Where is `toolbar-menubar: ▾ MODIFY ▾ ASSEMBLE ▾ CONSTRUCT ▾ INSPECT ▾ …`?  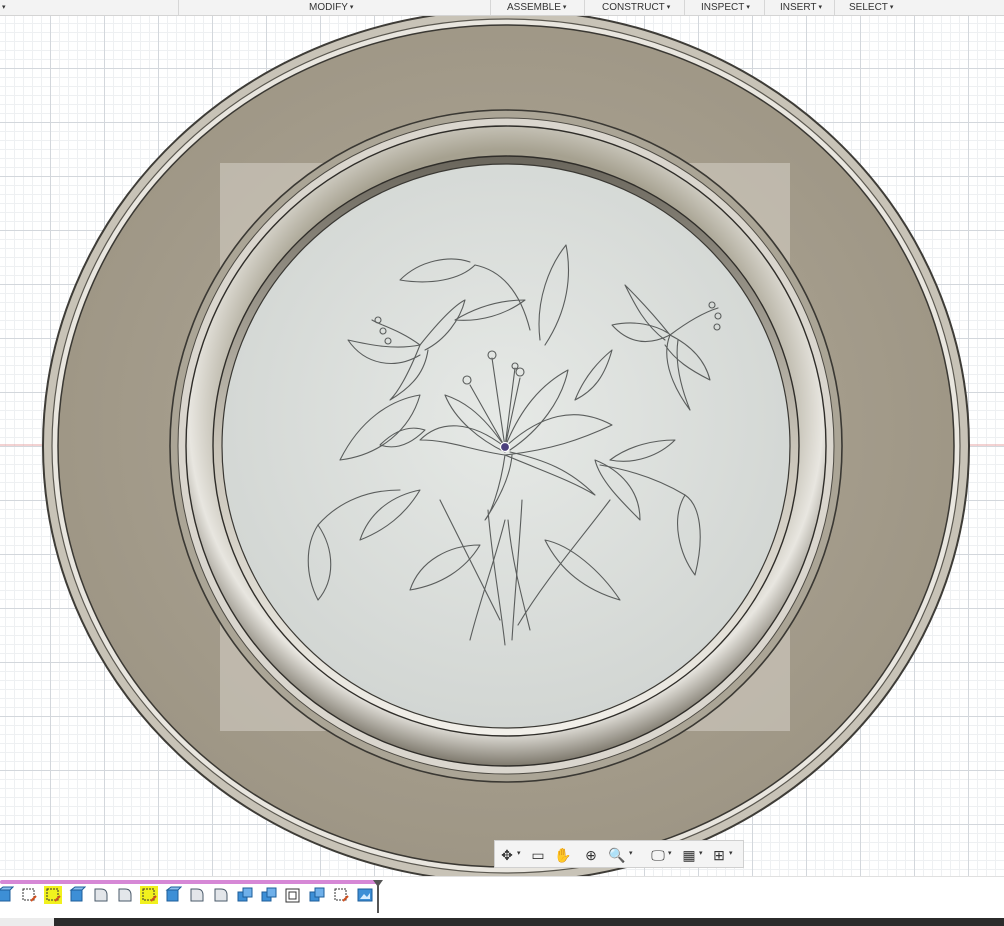 toolbar-menubar: ▾ MODIFY ▾ ASSEMBLE ▾ CONSTRUCT ▾ INSPECT ▾ … is located at coordinates (502, 8).